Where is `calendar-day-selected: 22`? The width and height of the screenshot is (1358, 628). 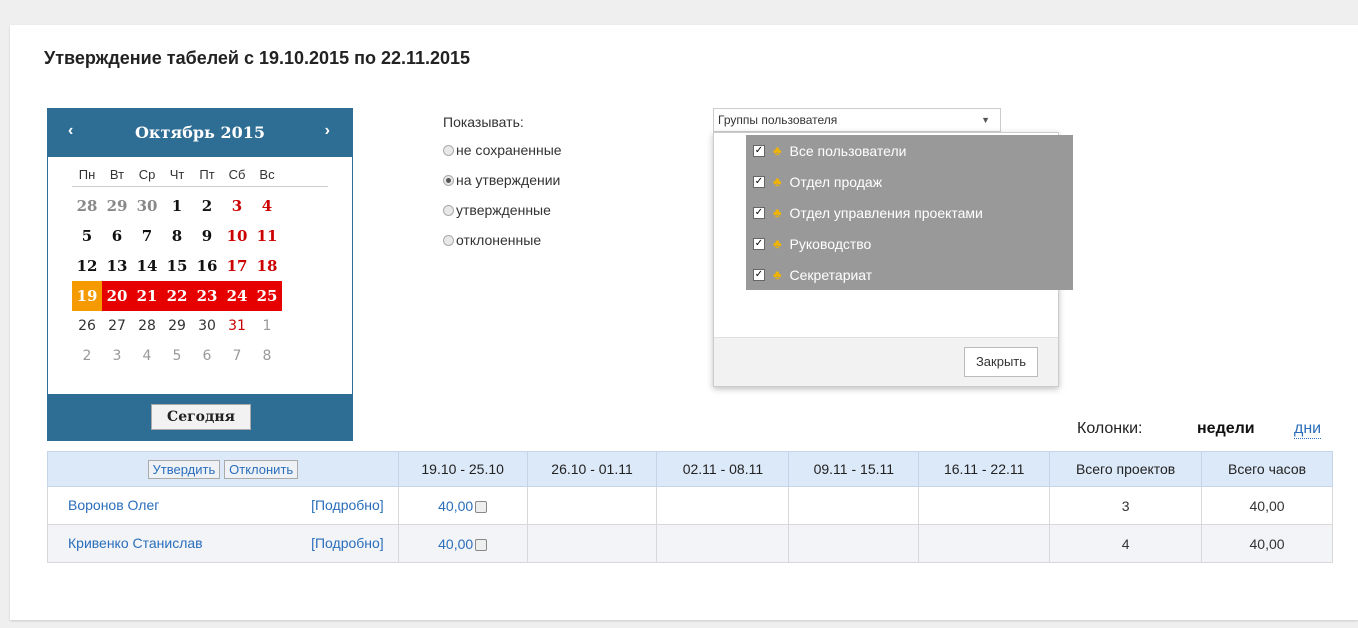 calendar-day-selected: 22 is located at coordinates (177, 296).